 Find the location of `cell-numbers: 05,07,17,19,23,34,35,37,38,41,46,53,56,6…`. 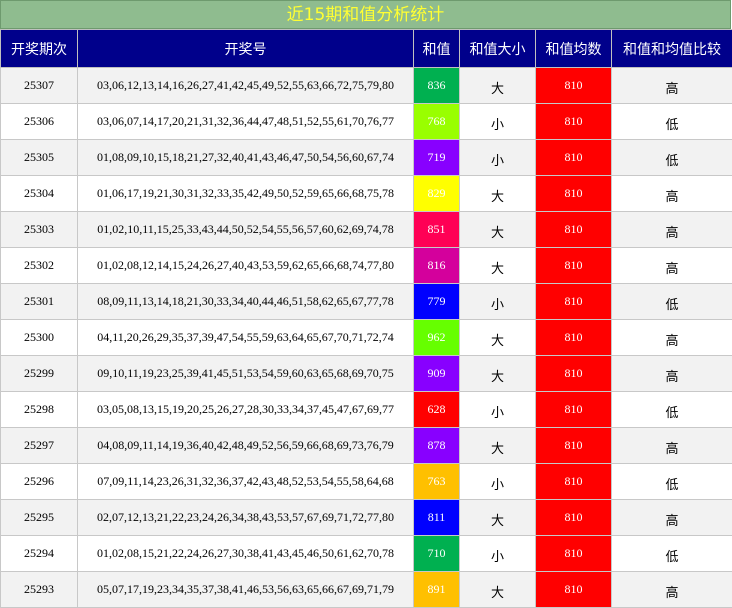

cell-numbers: 05,07,17,19,23,34,35,37,38,41,46,53,56,6… is located at coordinates (246, 590).